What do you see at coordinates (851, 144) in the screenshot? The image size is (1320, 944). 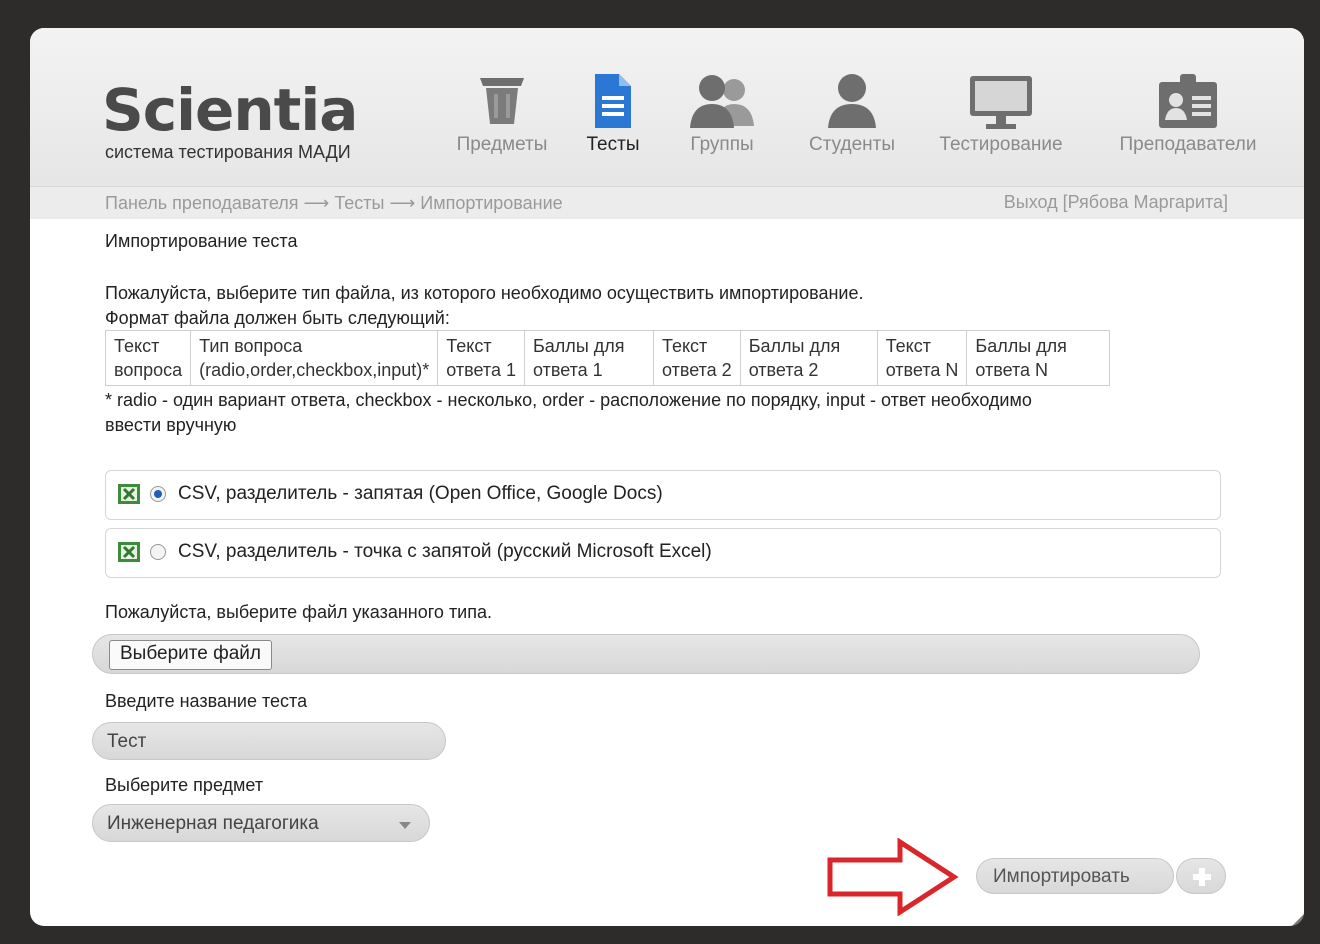 I see `nav-label: Студенты` at bounding box center [851, 144].